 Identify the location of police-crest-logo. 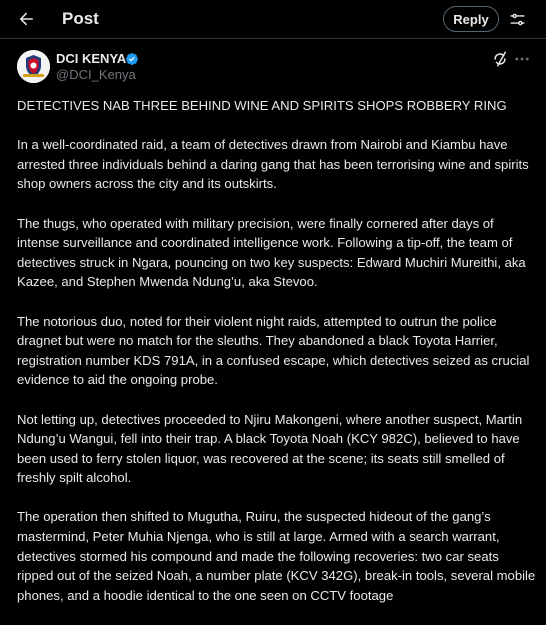
(33, 66).